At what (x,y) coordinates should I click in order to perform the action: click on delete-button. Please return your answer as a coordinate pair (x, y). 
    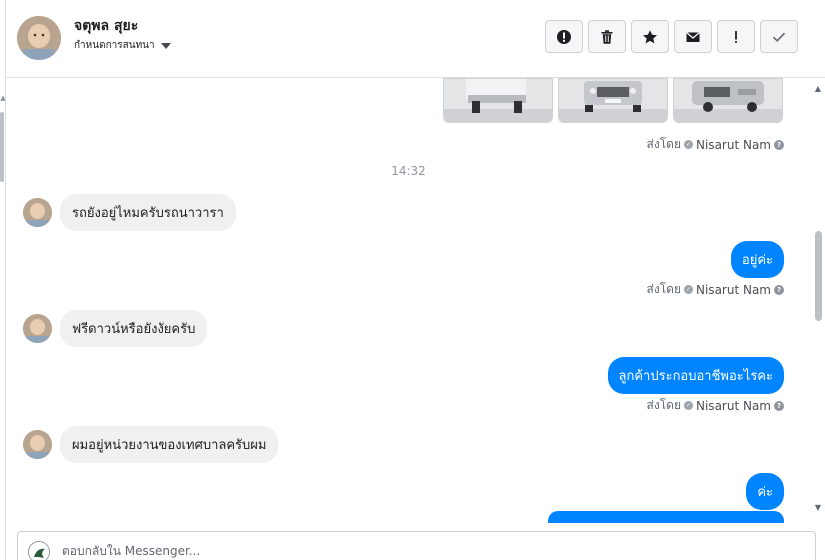
    Looking at the image, I should click on (607, 36).